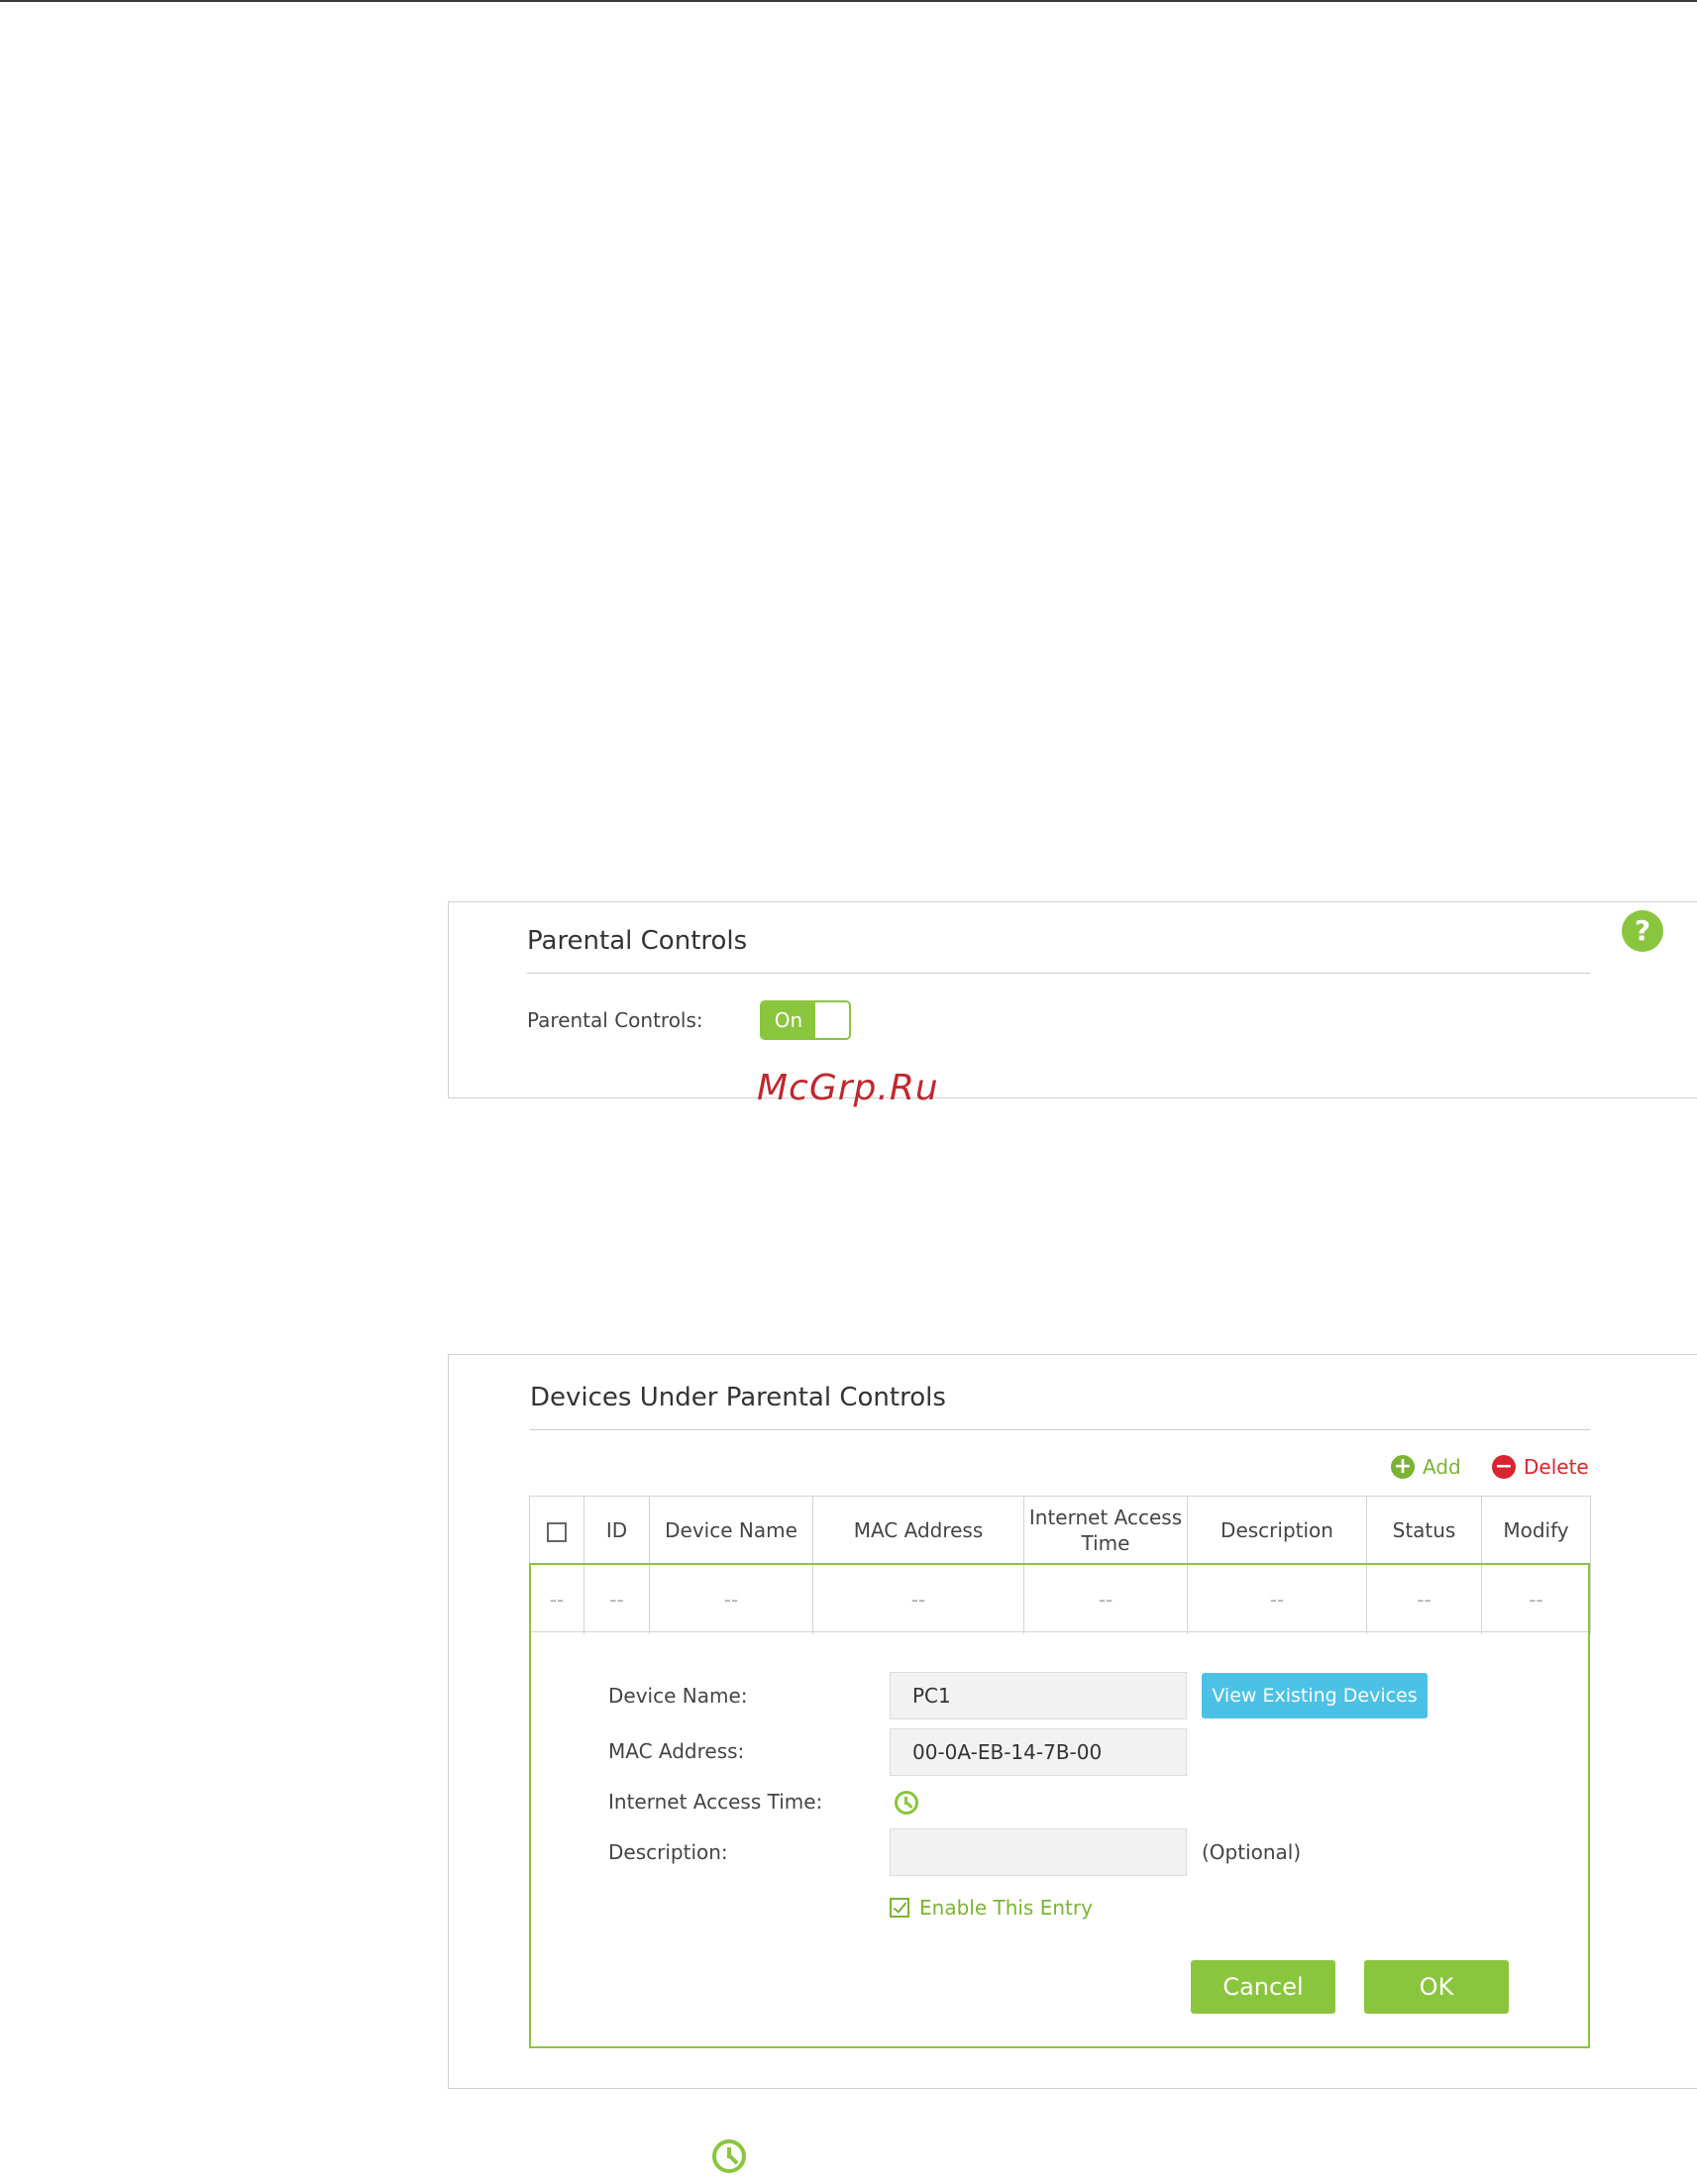 This screenshot has width=1697, height=2184. I want to click on optional-hint: (Optional), so click(1252, 1852).